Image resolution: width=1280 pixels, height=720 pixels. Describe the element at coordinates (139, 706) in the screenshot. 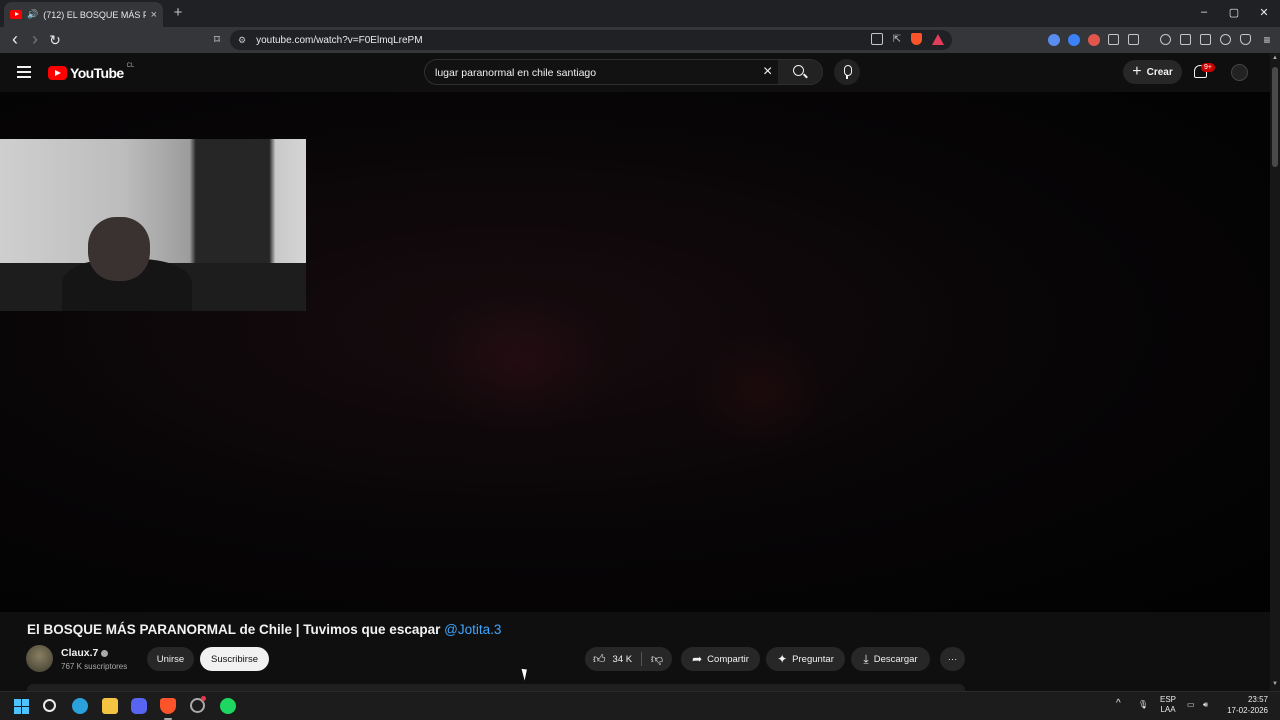

I see `discord-icon` at that location.